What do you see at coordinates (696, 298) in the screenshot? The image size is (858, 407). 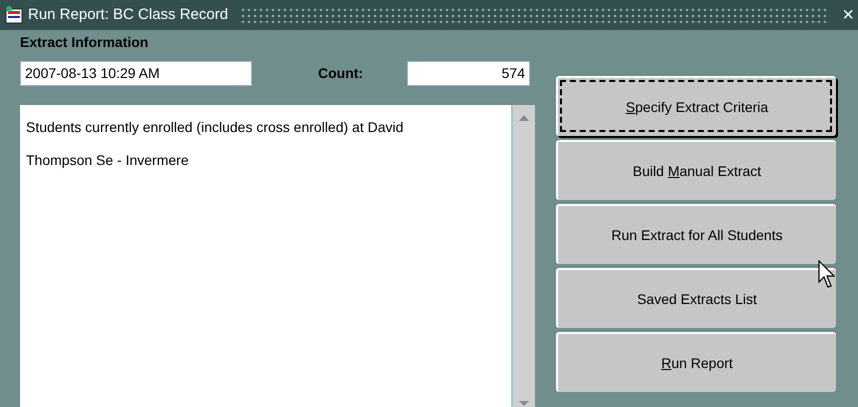 I see `action-button: Saved Extracts List` at bounding box center [696, 298].